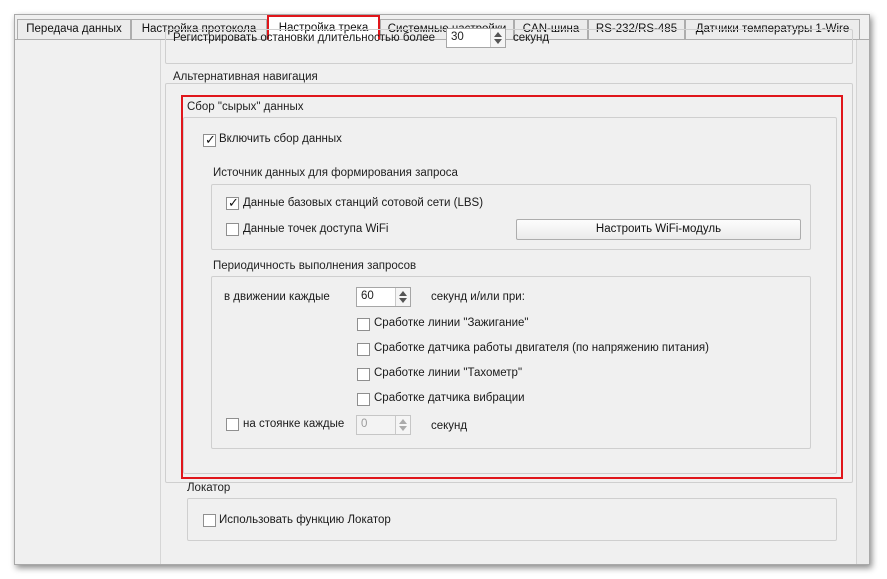  What do you see at coordinates (88, 302) in the screenshot?
I see `left-pane` at bounding box center [88, 302].